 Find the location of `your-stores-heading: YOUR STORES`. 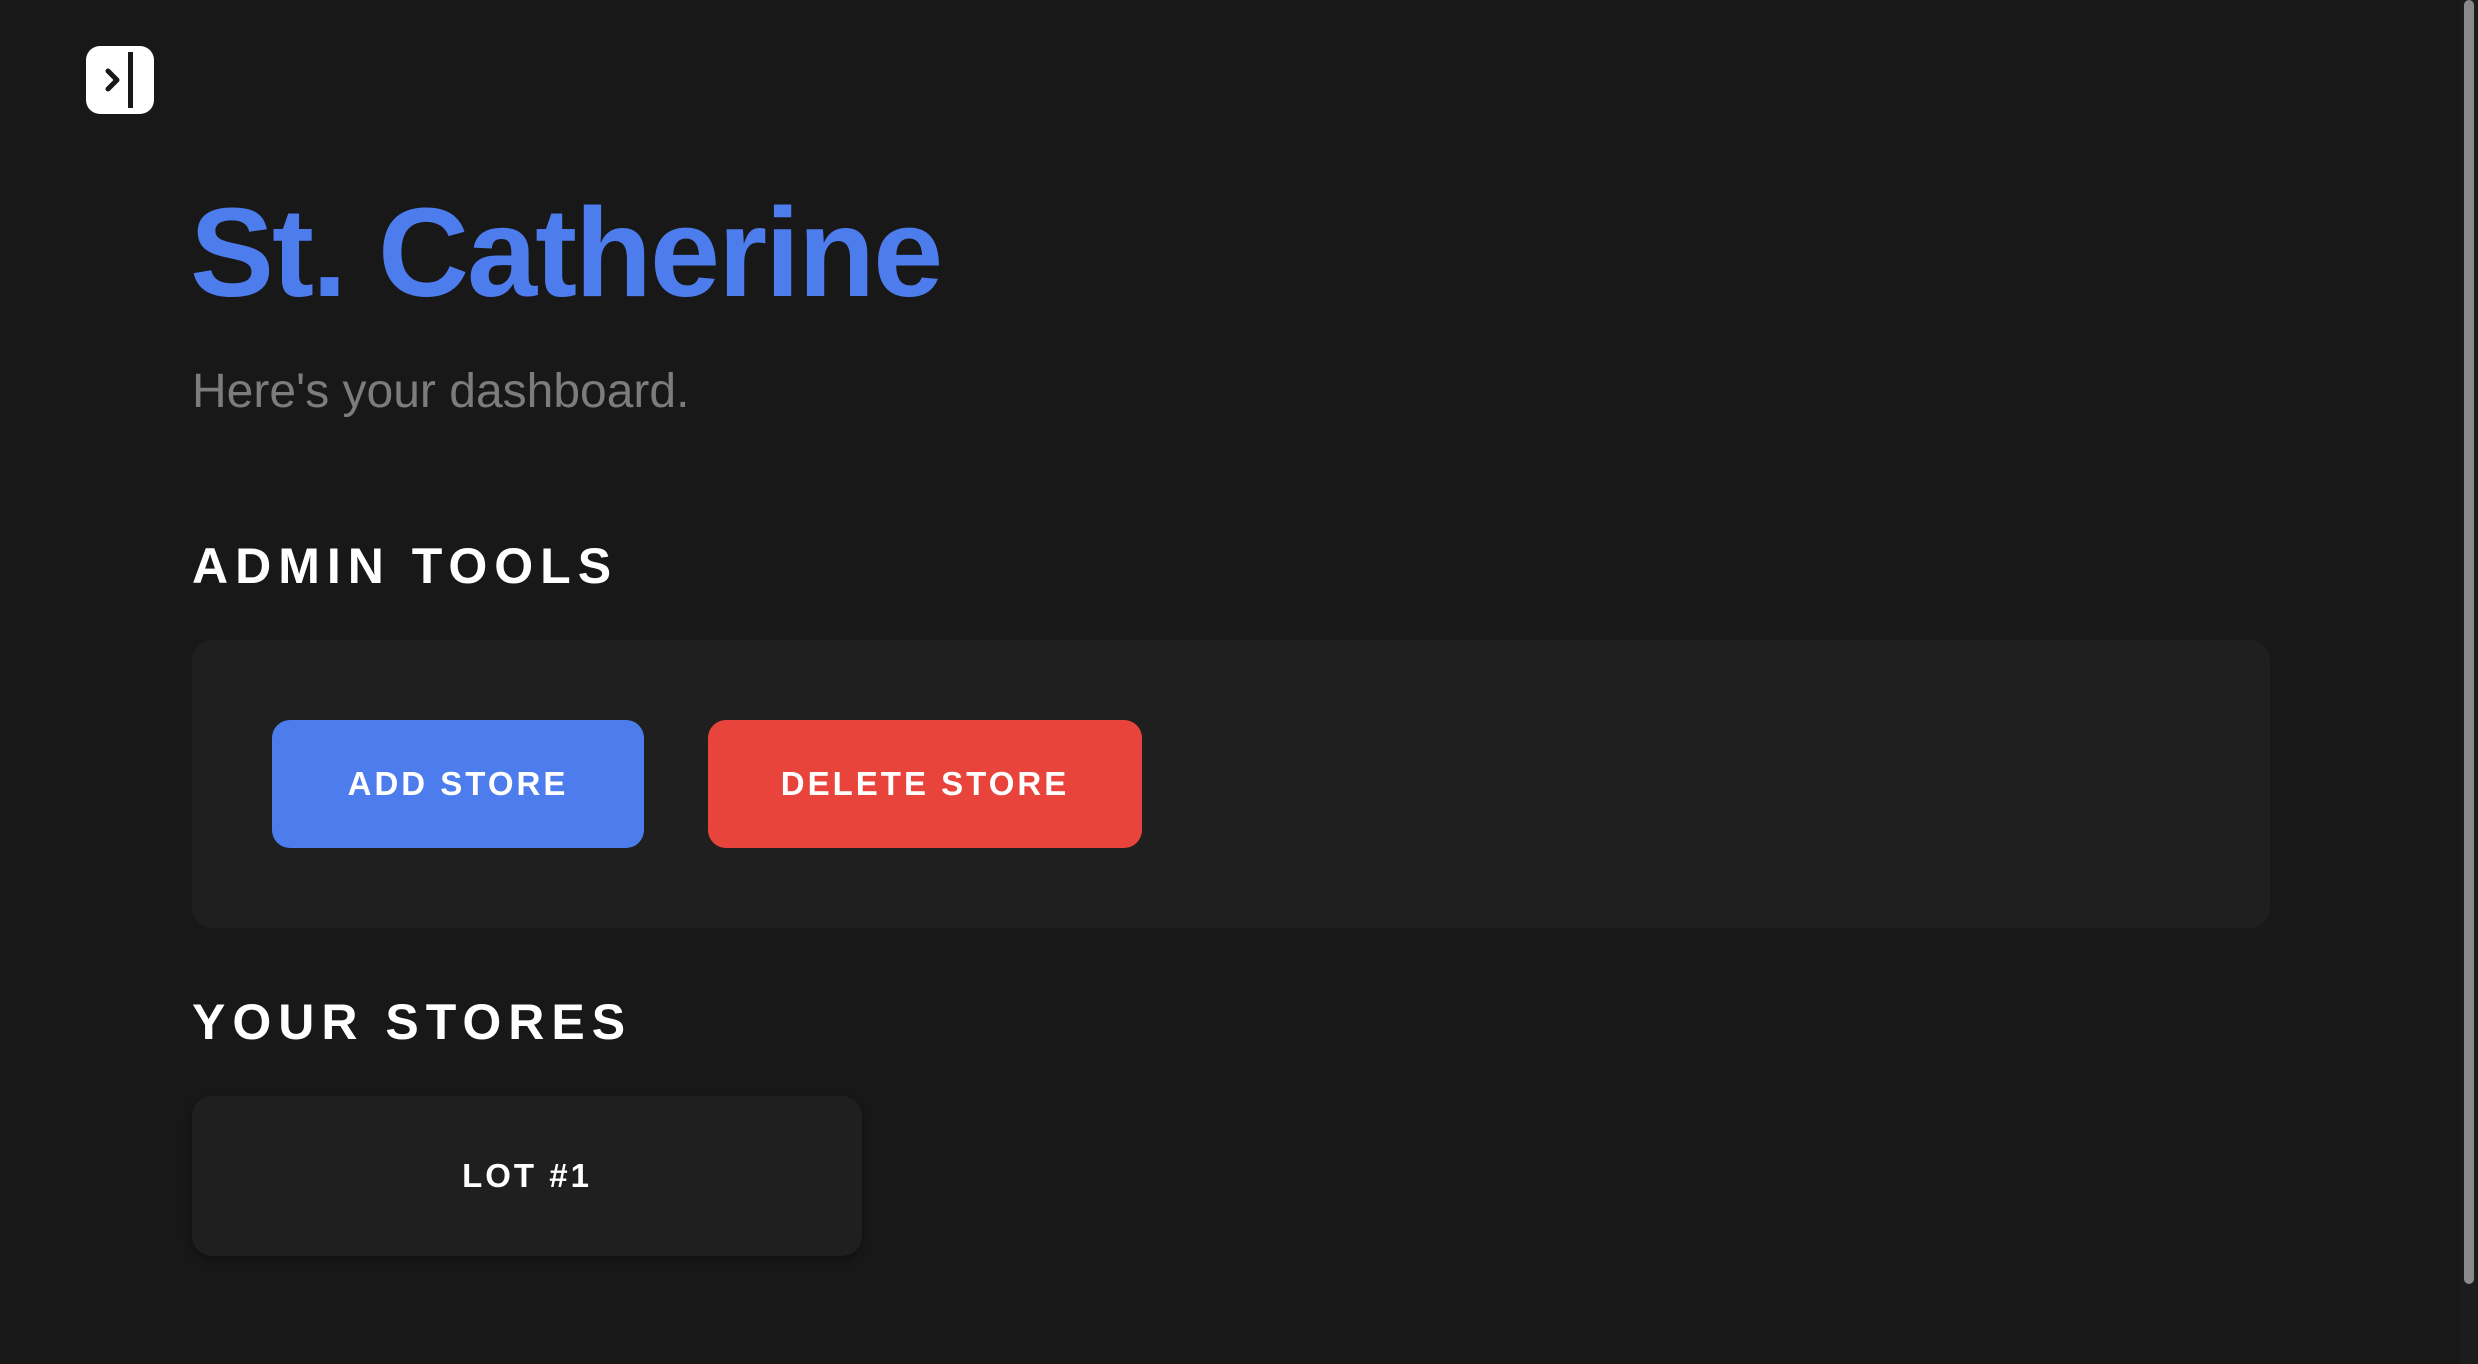

your-stores-heading: YOUR STORES is located at coordinates (412, 1022).